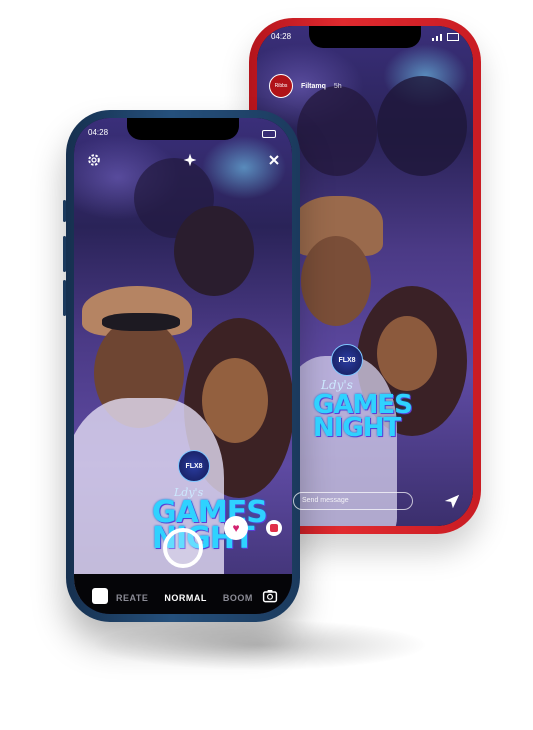 This screenshot has width=533, height=730. Describe the element at coordinates (236, 528) in the screenshot. I see `heart-icon: ♥` at that location.